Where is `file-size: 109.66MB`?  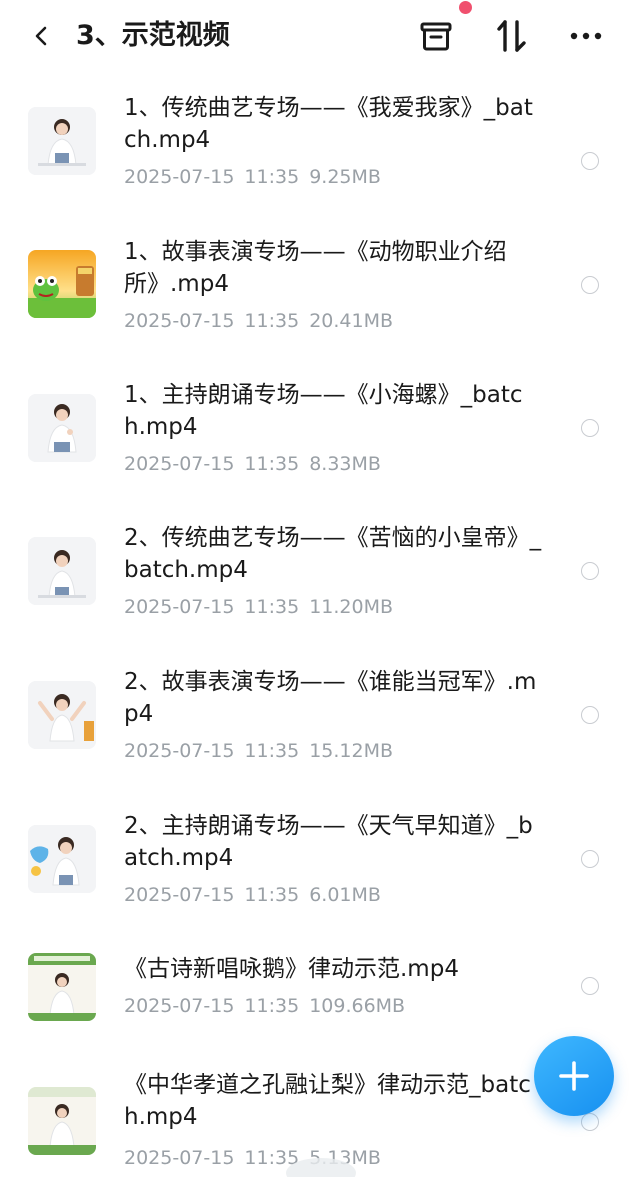
file-size: 109.66MB is located at coordinates (357, 1006).